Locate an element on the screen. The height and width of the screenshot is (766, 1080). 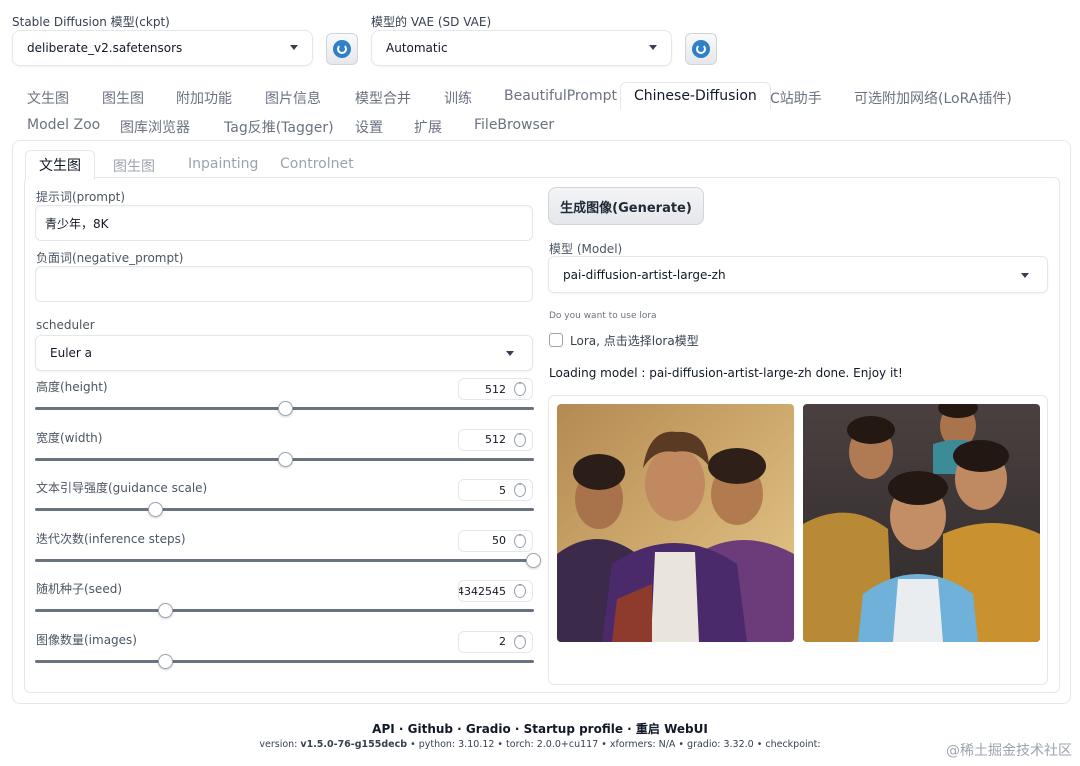
slider-label: 高度(height) is located at coordinates (72, 387).